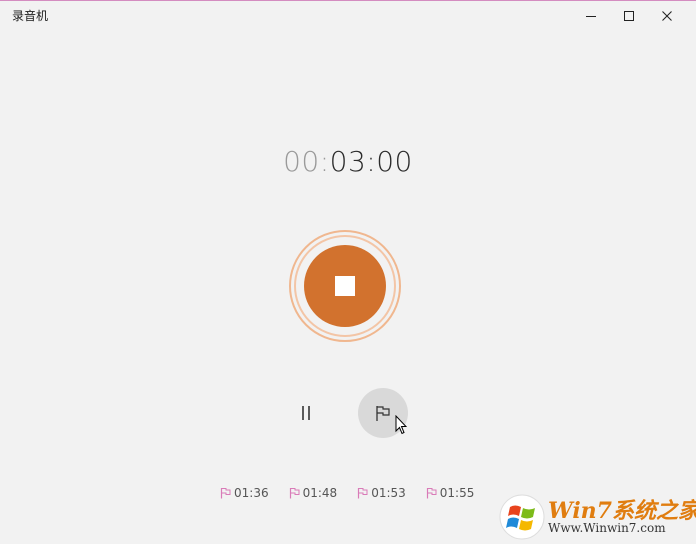  What do you see at coordinates (371, 161) in the screenshot?
I see `timer-minutes-seconds: 03:00` at bounding box center [371, 161].